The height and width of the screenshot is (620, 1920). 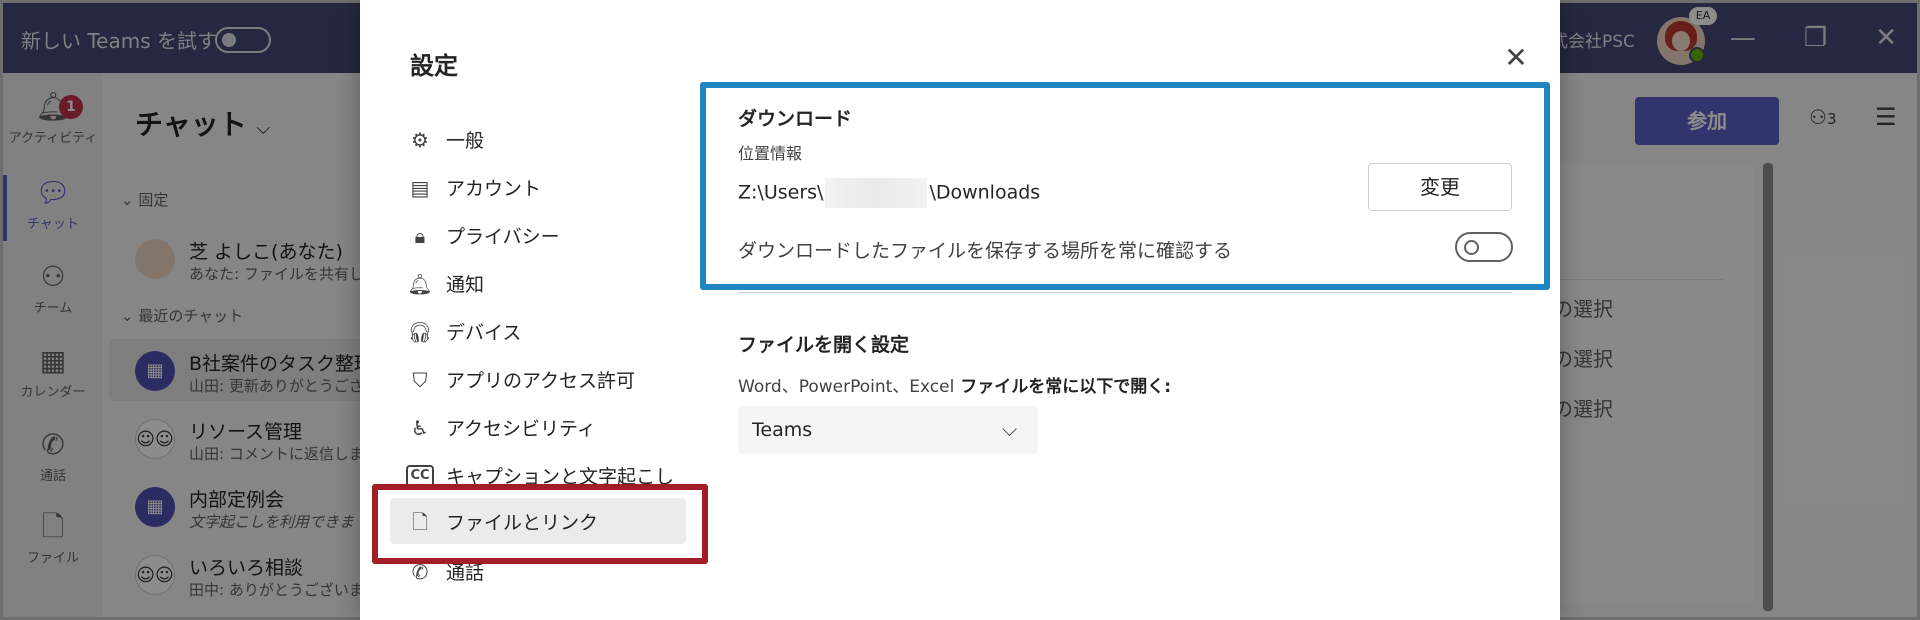 What do you see at coordinates (420, 332) in the screenshot?
I see `headset-icon: 🎧︎` at bounding box center [420, 332].